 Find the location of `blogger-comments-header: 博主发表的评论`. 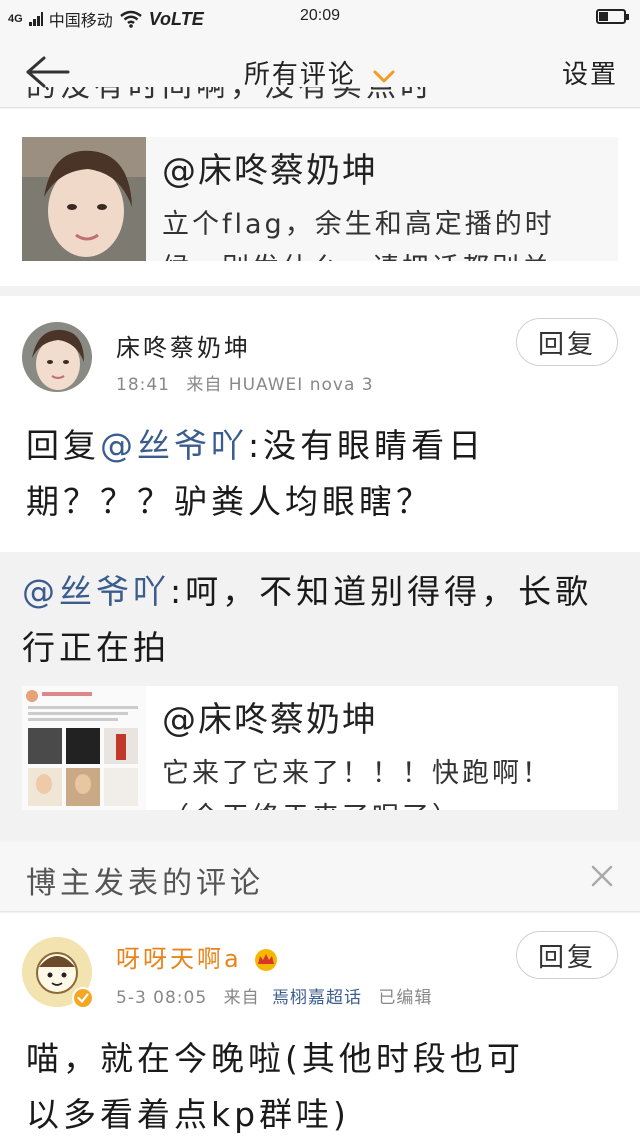

blogger-comments-header: 博主发表的评论 is located at coordinates (320, 877).